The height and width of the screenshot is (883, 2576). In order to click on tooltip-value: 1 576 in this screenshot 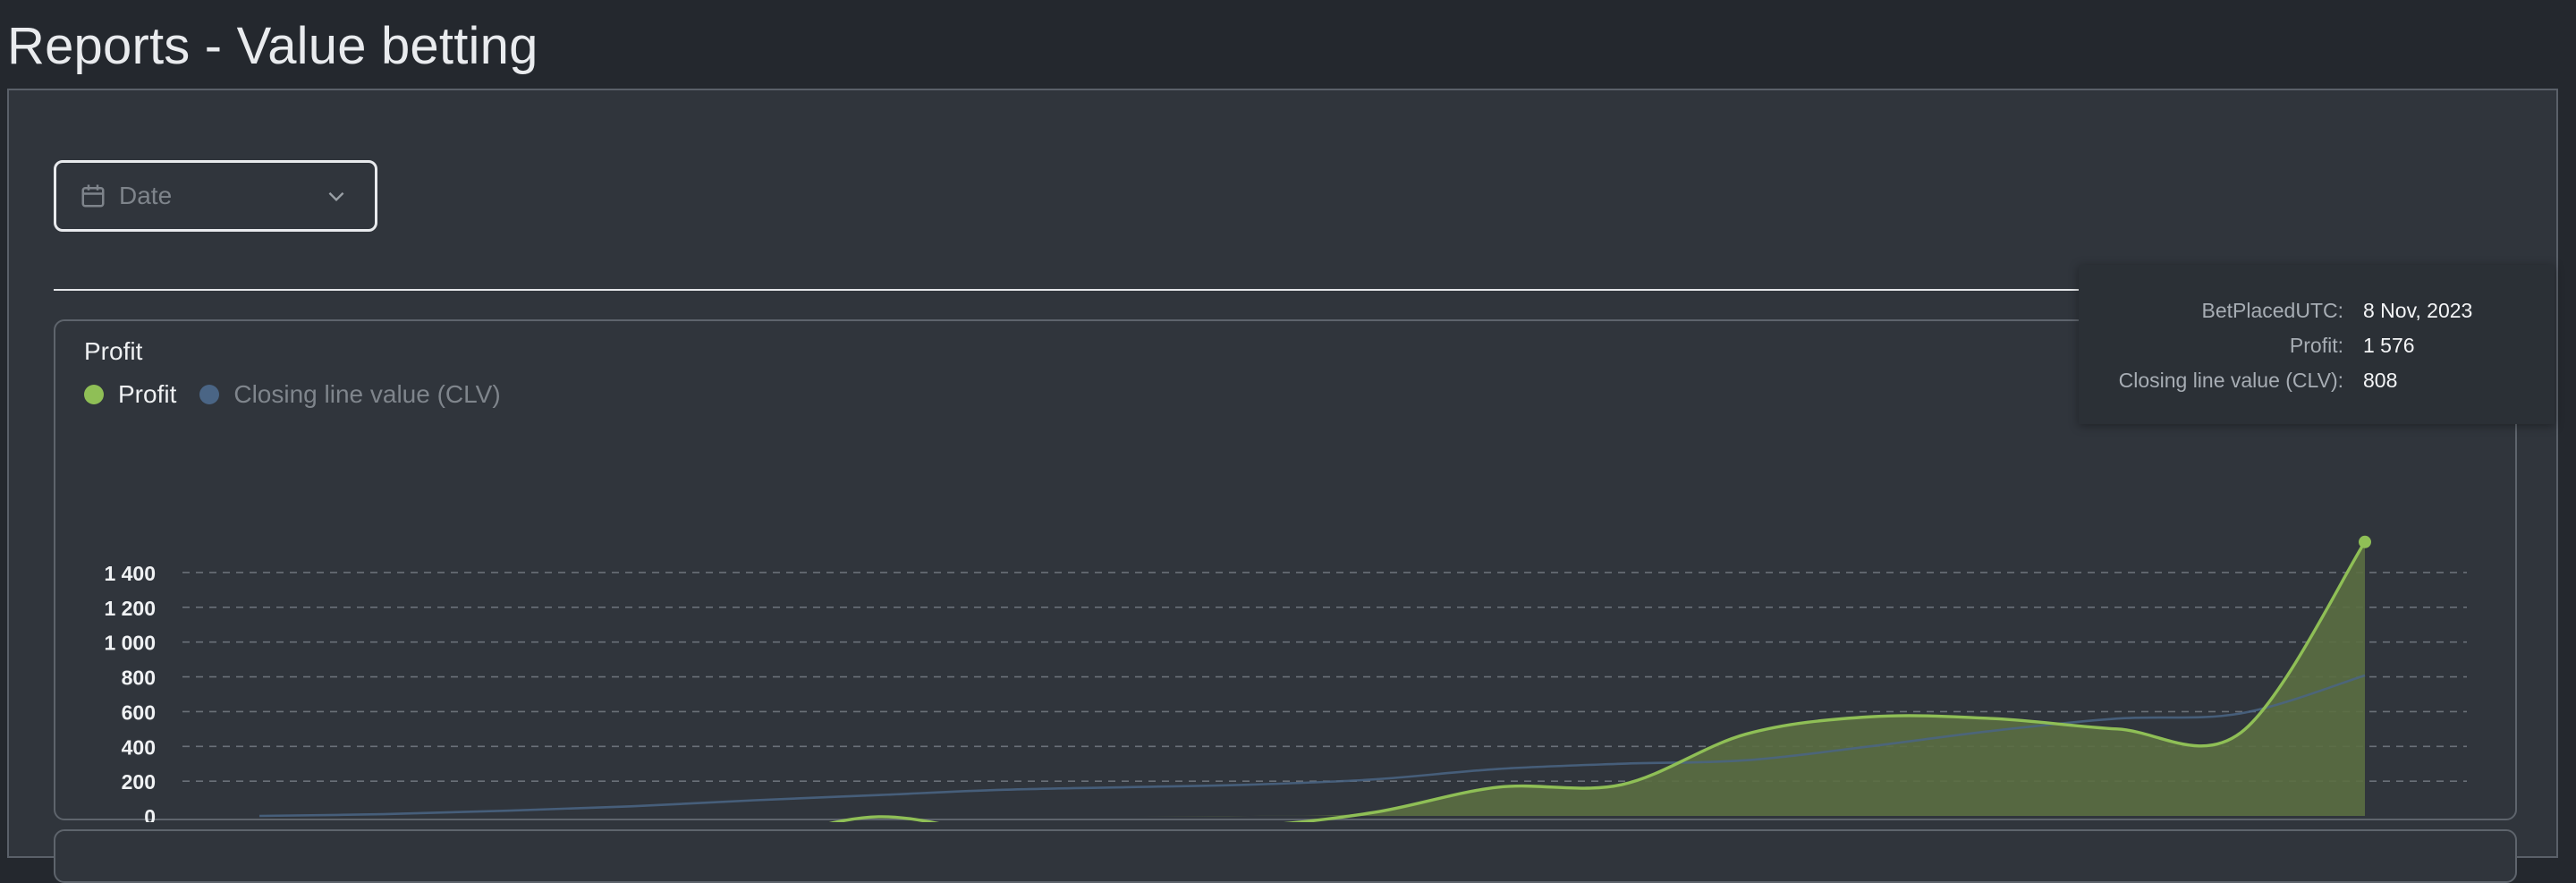, I will do `click(2389, 346)`.